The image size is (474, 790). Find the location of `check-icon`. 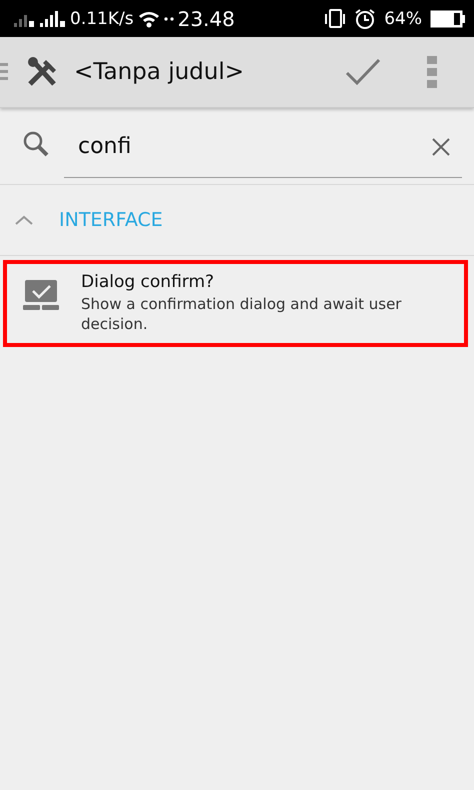

check-icon is located at coordinates (363, 72).